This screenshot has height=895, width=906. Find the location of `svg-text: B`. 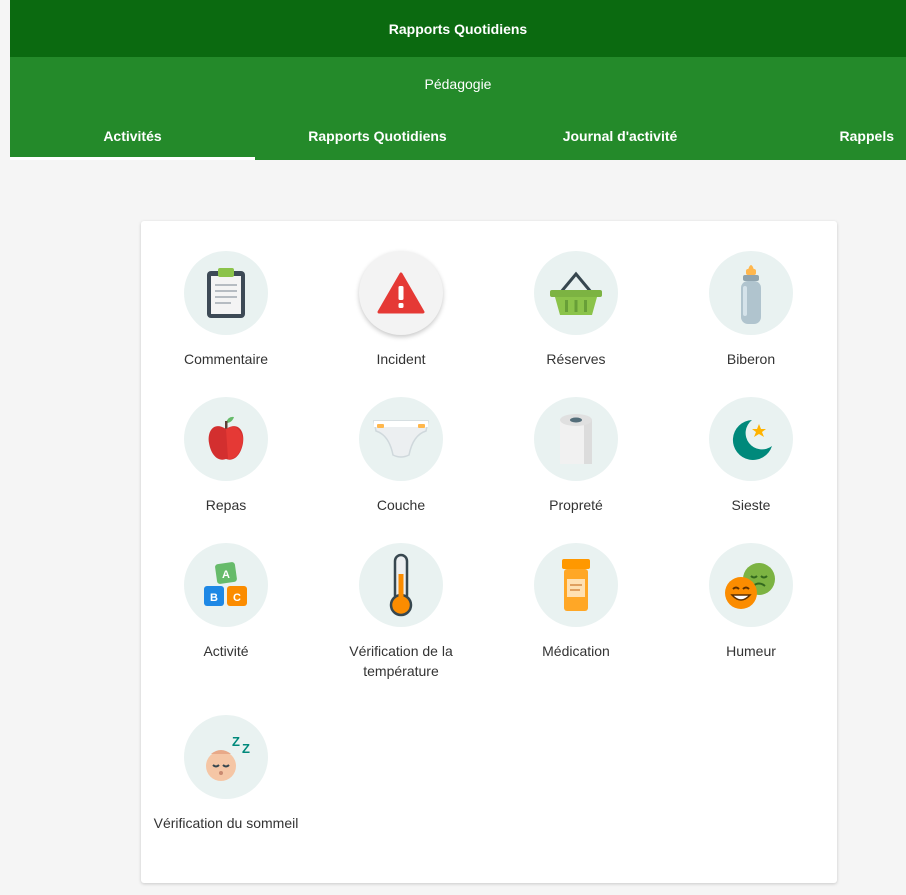

svg-text: B is located at coordinates (214, 598).